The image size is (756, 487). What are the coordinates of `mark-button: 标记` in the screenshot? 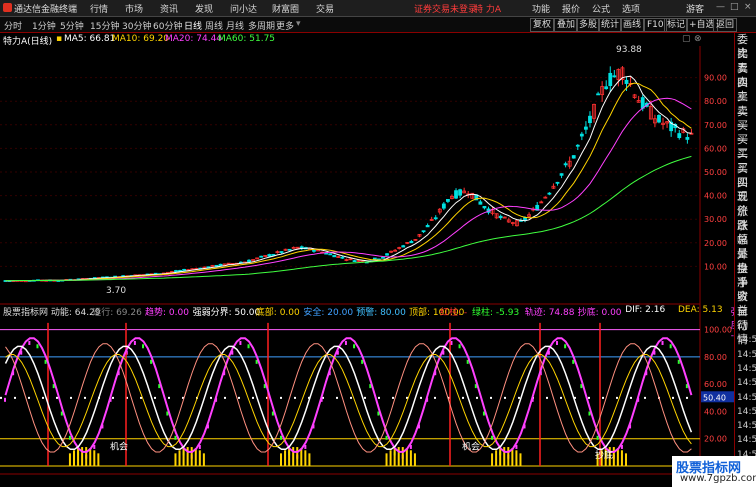 It's located at (676, 25).